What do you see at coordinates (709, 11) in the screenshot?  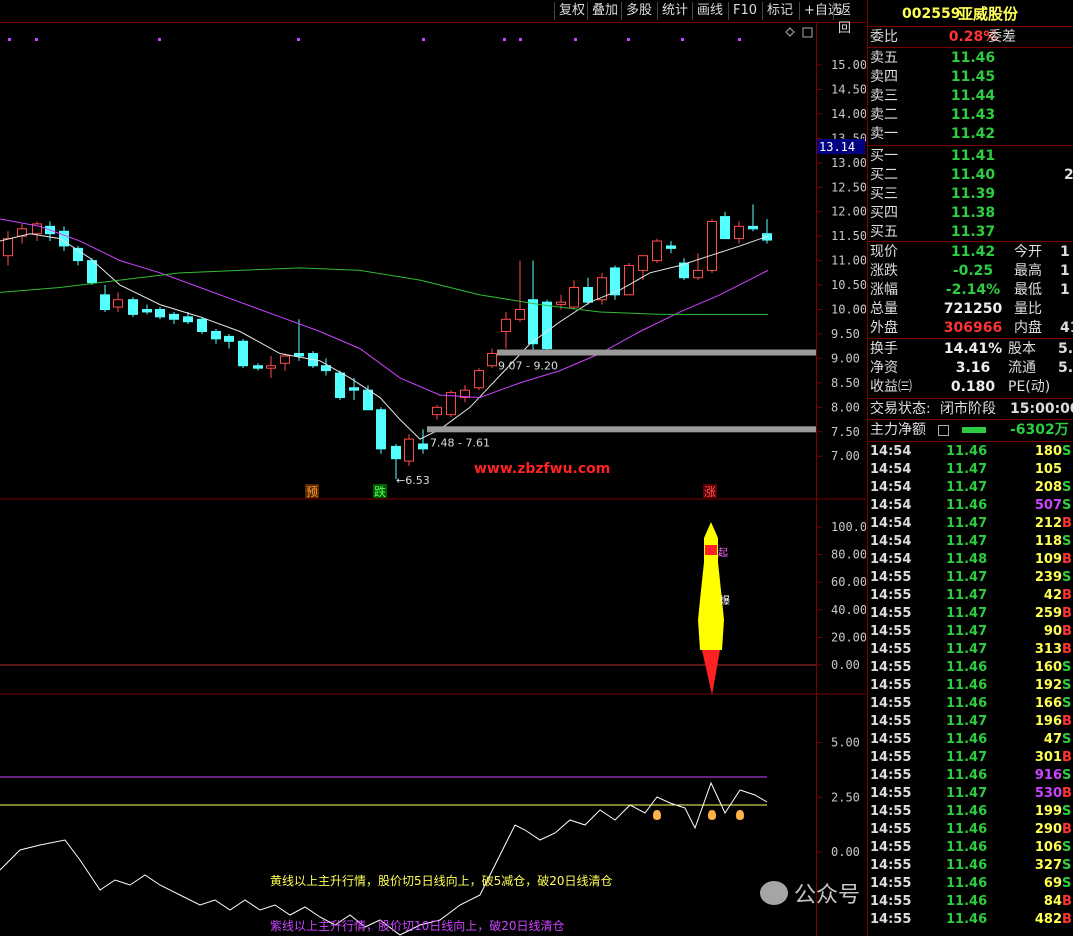 I see `toolbar-button-4: 画线` at bounding box center [709, 11].